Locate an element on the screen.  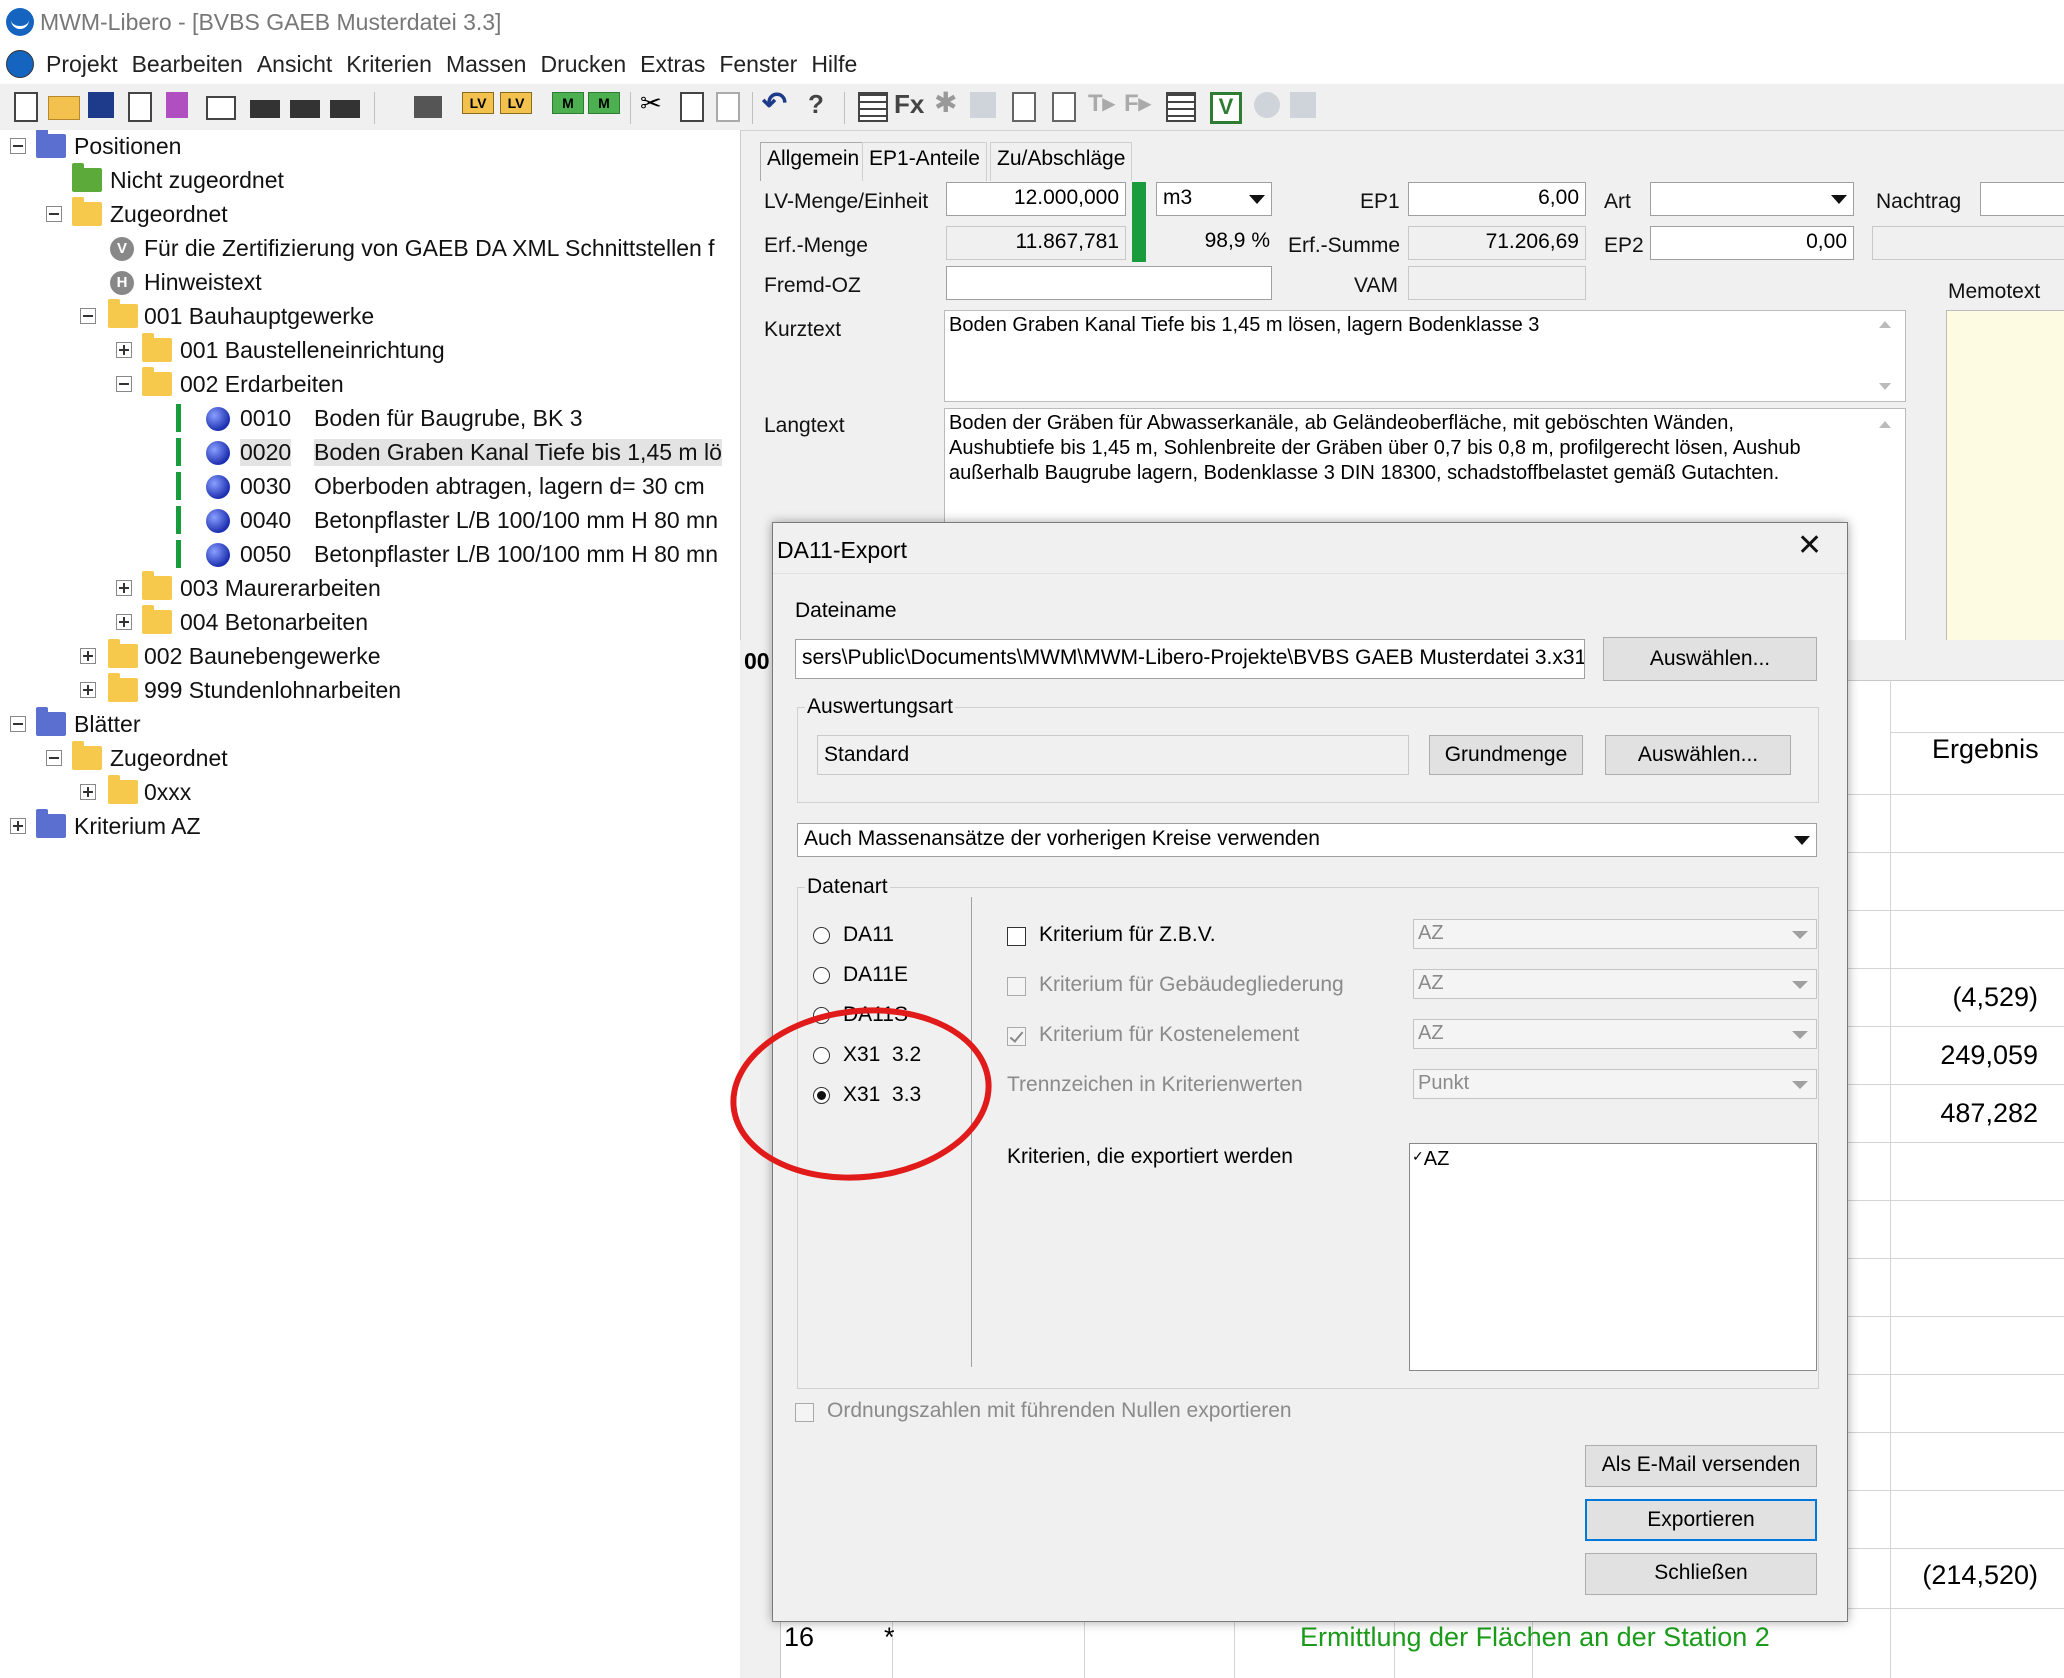
document-menu-icon is located at coordinates (20, 64).